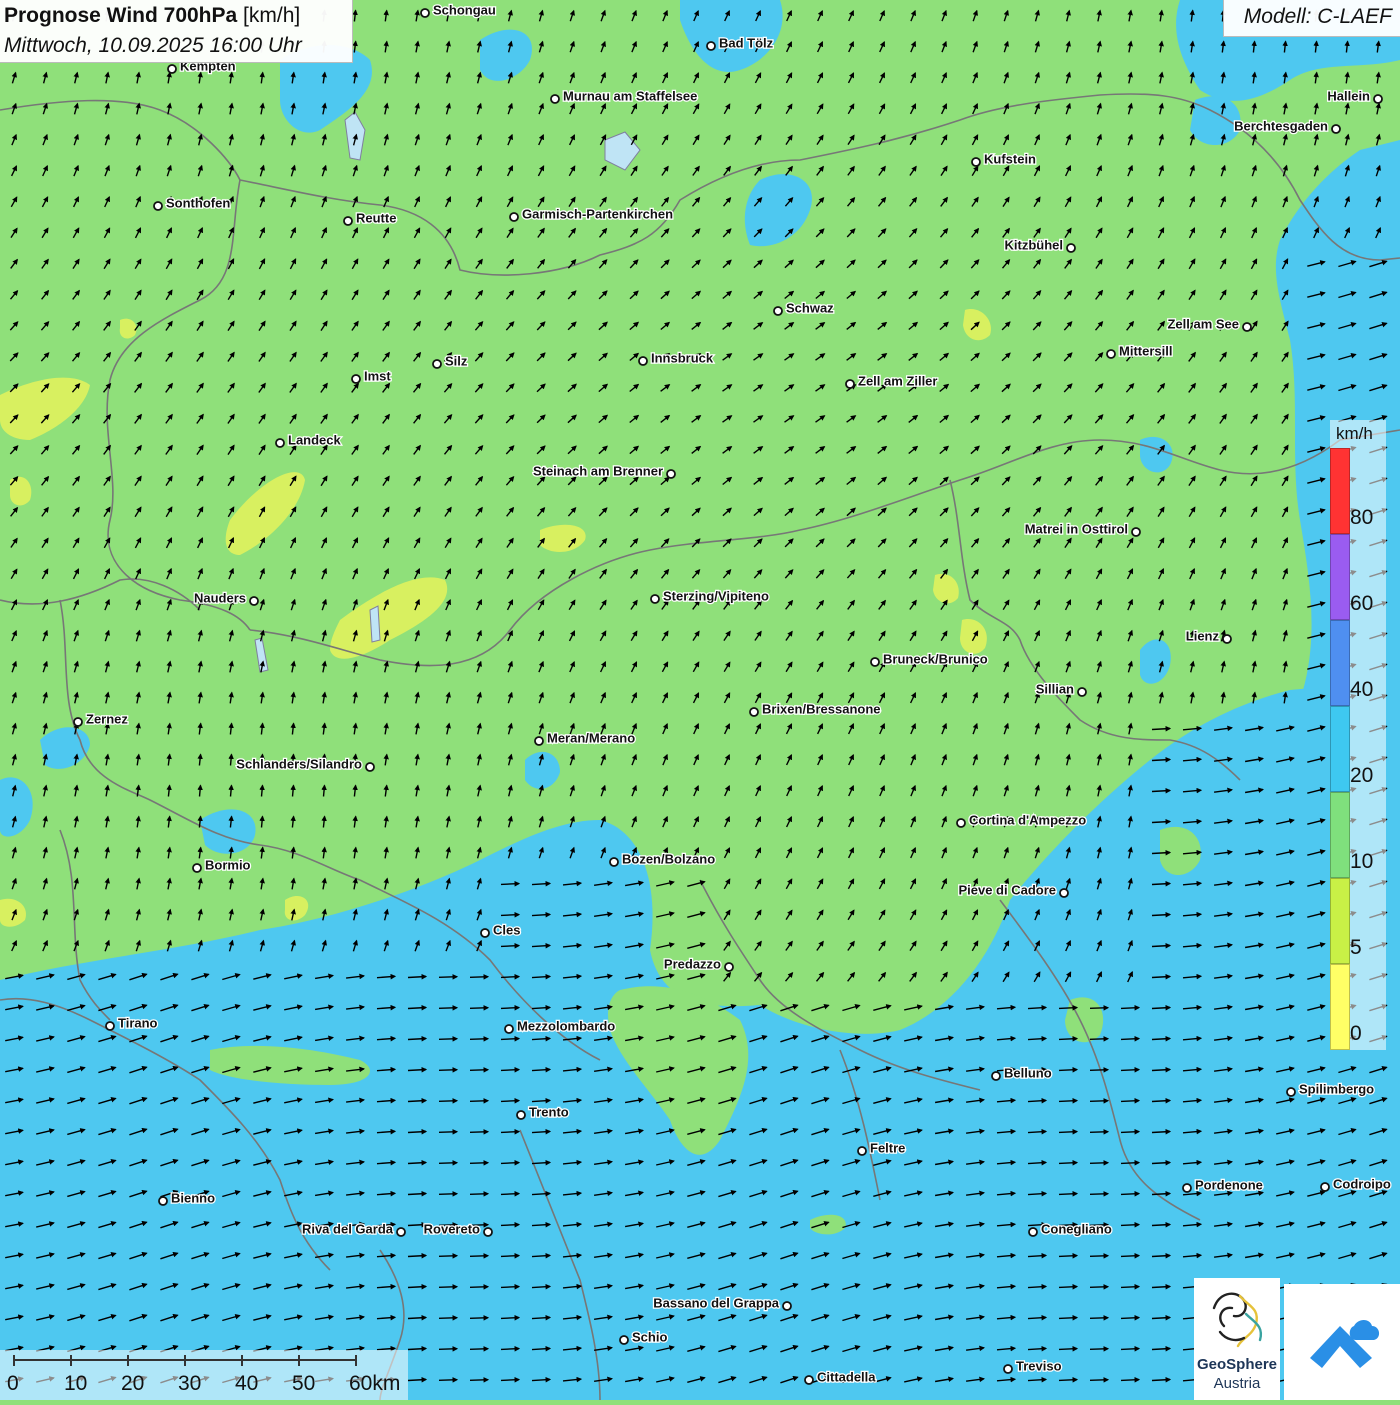  I want to click on place-label: Murnau am Staffelsee, so click(630, 95).